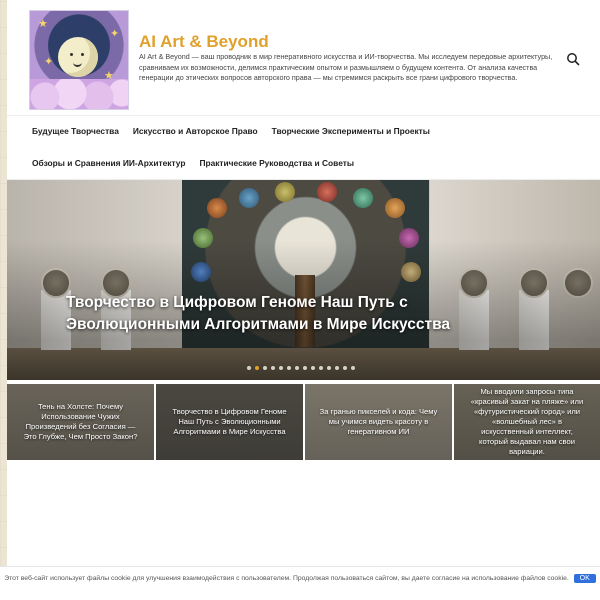 The image size is (600, 600). I want to click on clouds-decoration, so click(79, 94).